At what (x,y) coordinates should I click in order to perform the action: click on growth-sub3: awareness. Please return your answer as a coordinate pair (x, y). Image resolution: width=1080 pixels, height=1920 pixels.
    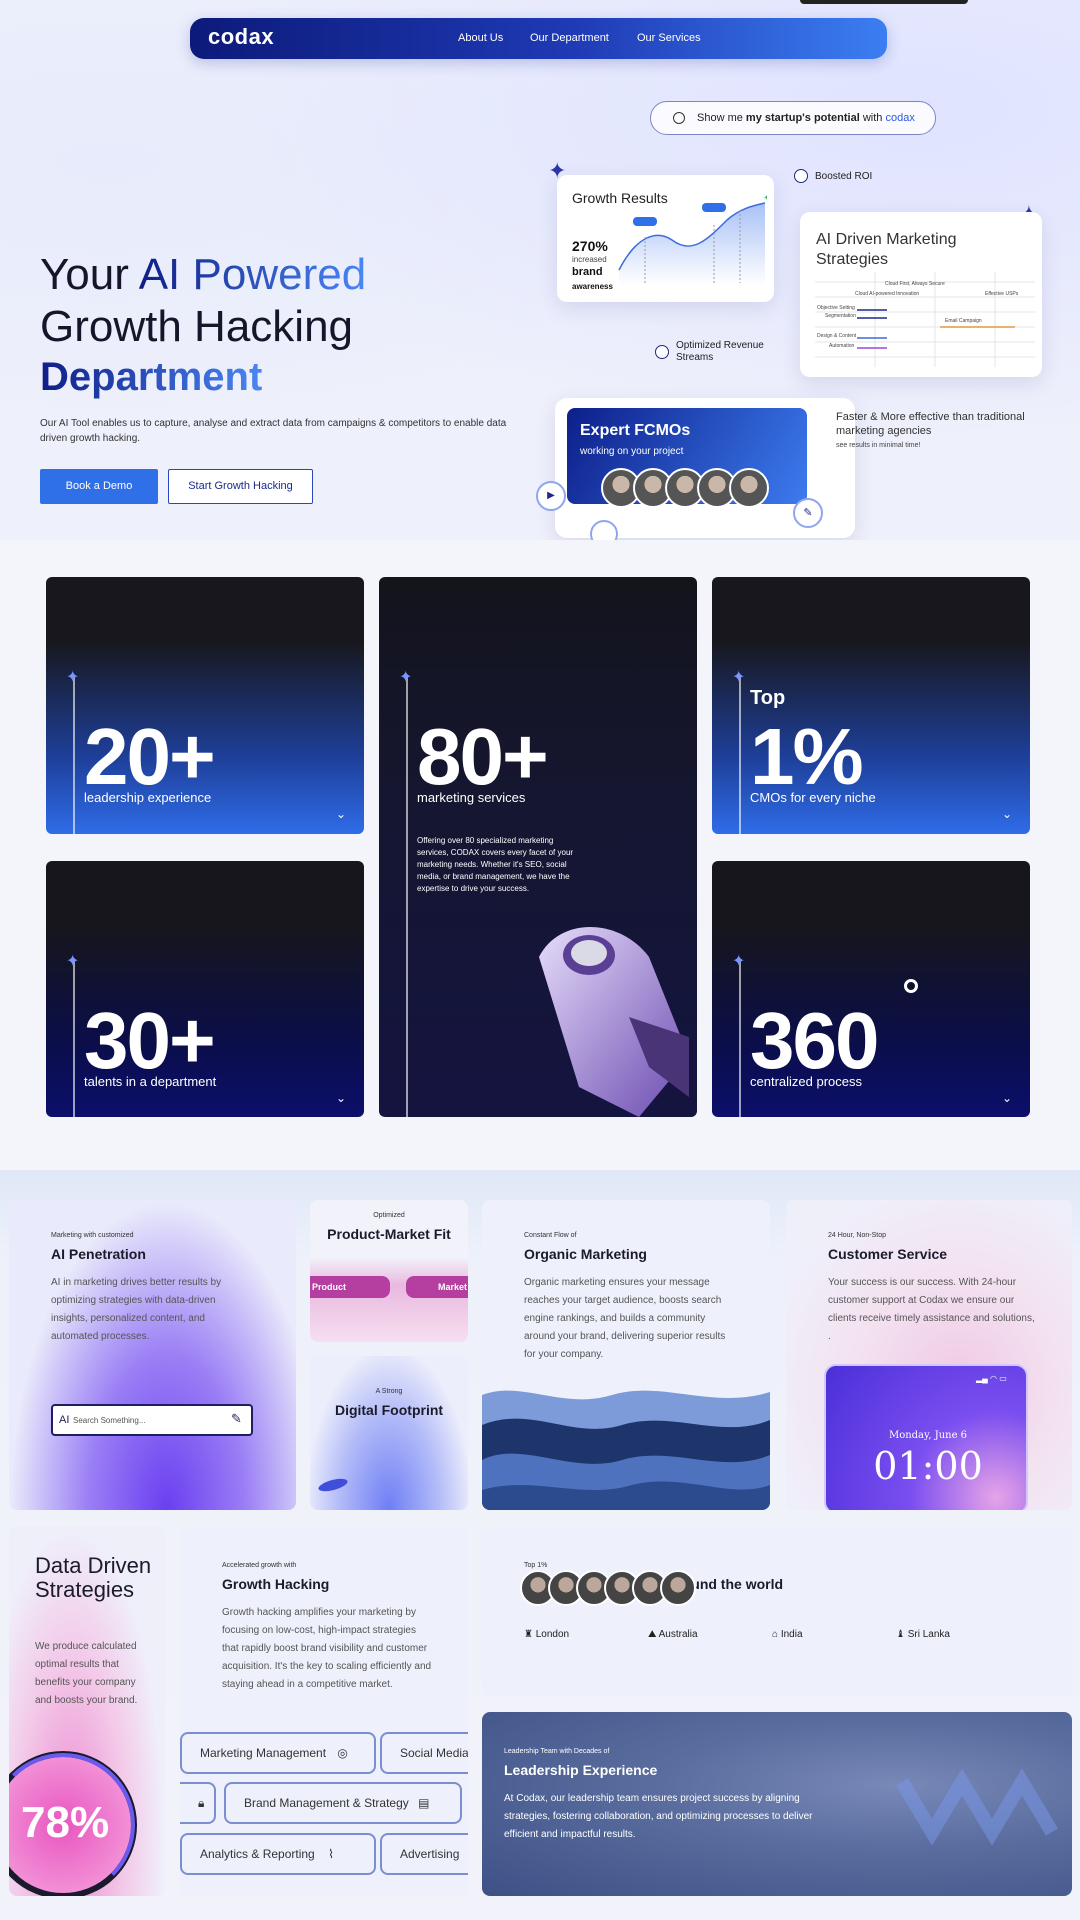
    Looking at the image, I should click on (592, 286).